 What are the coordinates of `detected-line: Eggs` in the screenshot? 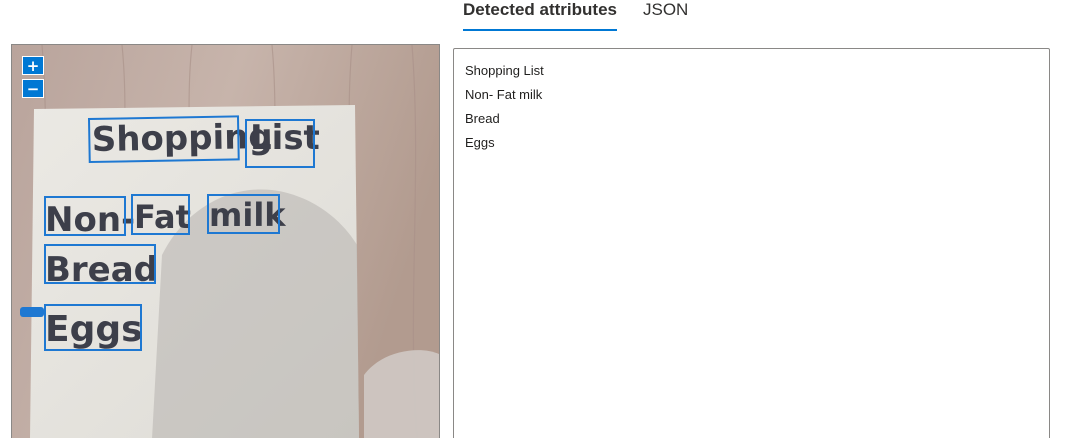 It's located at (480, 142).